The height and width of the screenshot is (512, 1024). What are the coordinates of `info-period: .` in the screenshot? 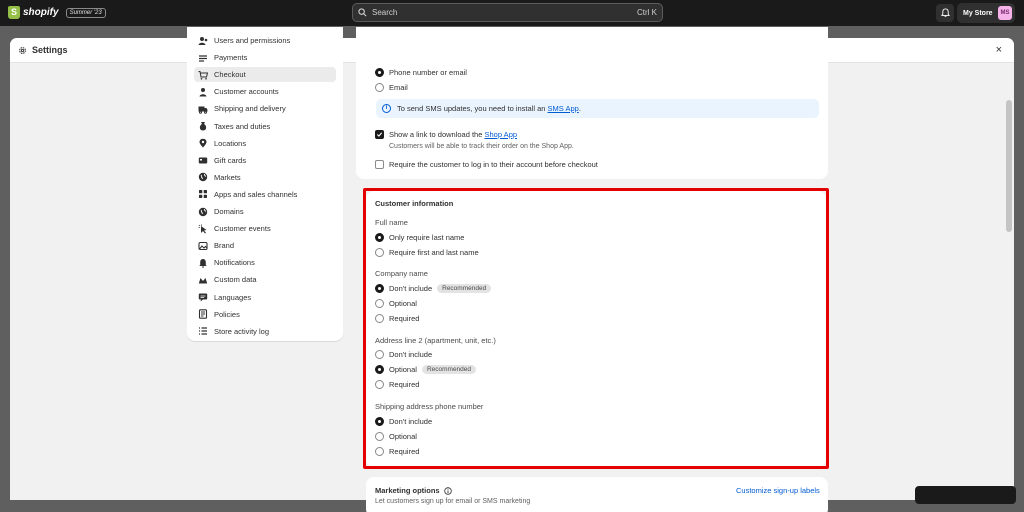 It's located at (579, 108).